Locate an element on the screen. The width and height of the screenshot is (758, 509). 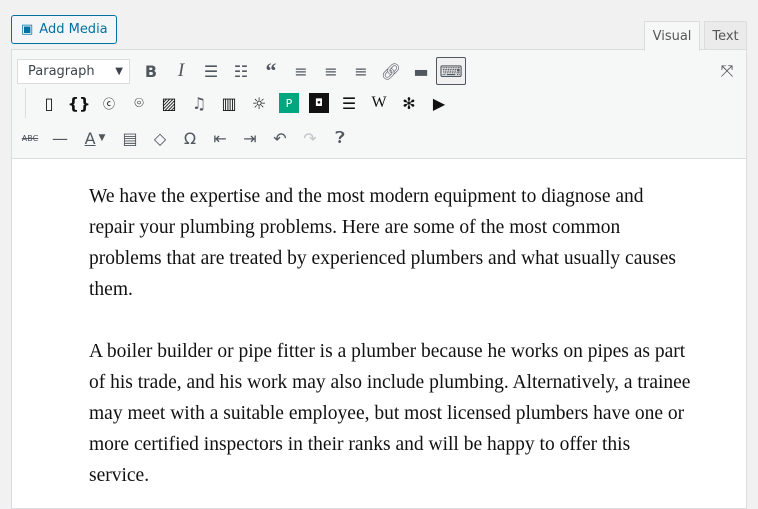
strikethrough-icon: ABC is located at coordinates (30, 138).